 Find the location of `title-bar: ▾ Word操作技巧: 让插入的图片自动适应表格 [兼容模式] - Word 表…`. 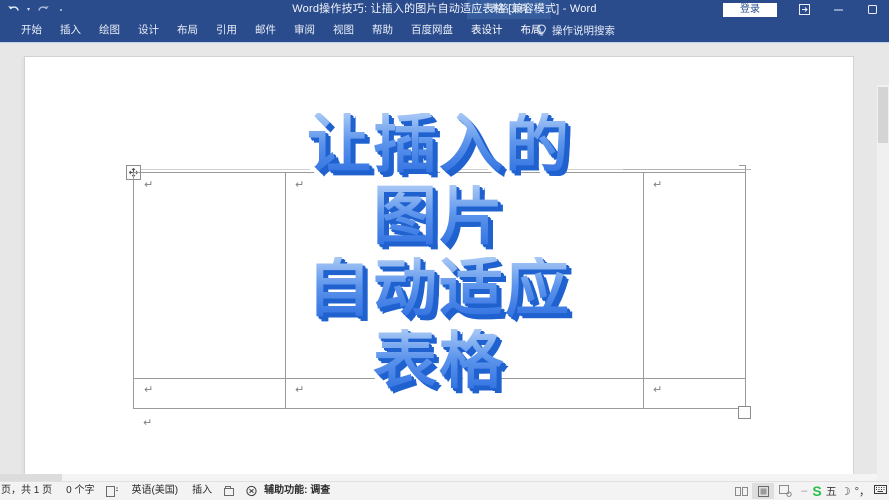

title-bar: ▾ Word操作技巧: 让插入的图片自动适应表格 [兼容模式] - Word 表… is located at coordinates (444, 21).